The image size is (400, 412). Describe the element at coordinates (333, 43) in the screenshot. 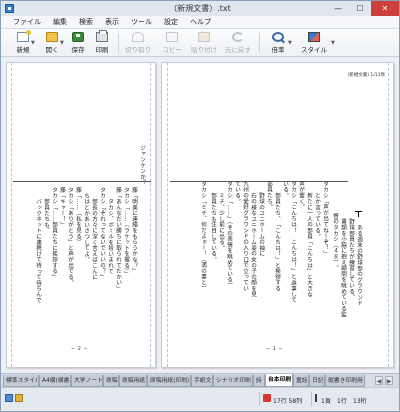

I see `style-dropdown-arrow-icon: ▼` at that location.